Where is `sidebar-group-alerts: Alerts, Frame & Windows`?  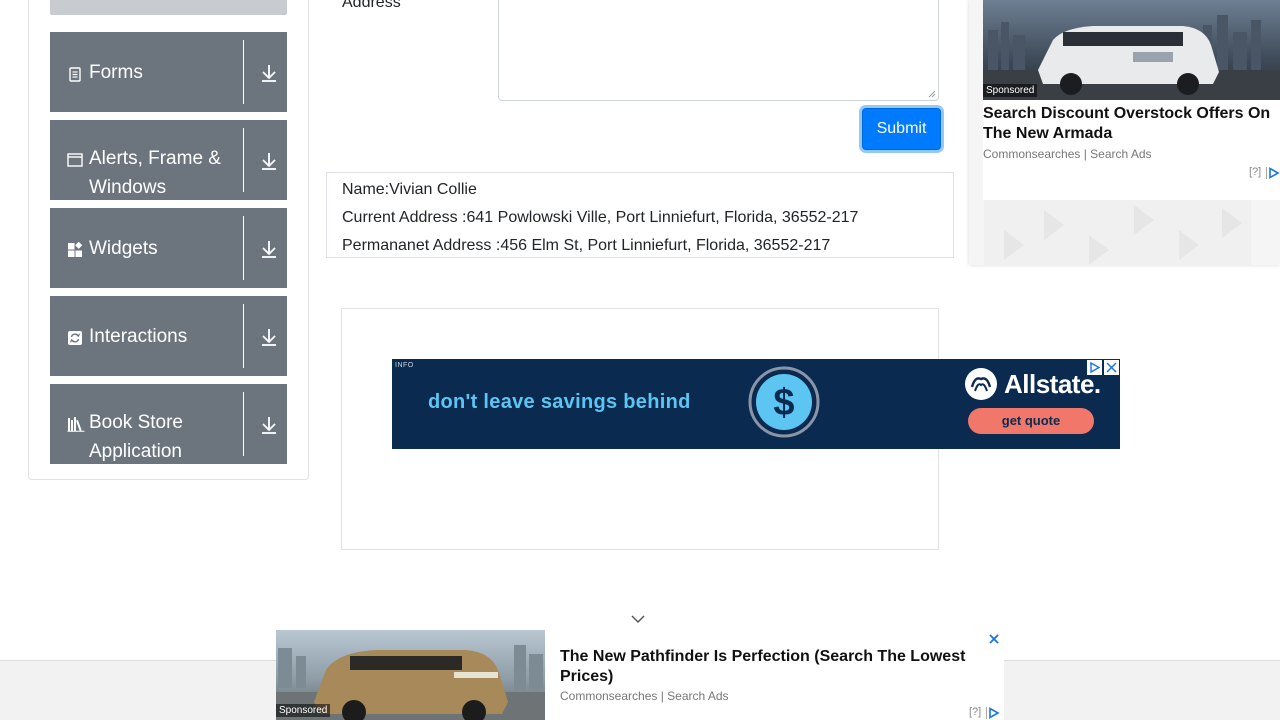
sidebar-group-alerts: Alerts, Frame & Windows is located at coordinates (168, 160).